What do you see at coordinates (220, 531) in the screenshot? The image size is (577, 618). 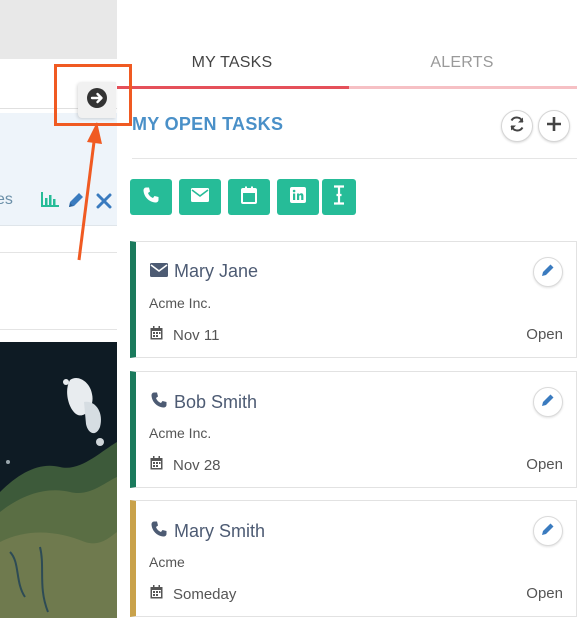 I see `task-contact-name: Mary Smith` at bounding box center [220, 531].